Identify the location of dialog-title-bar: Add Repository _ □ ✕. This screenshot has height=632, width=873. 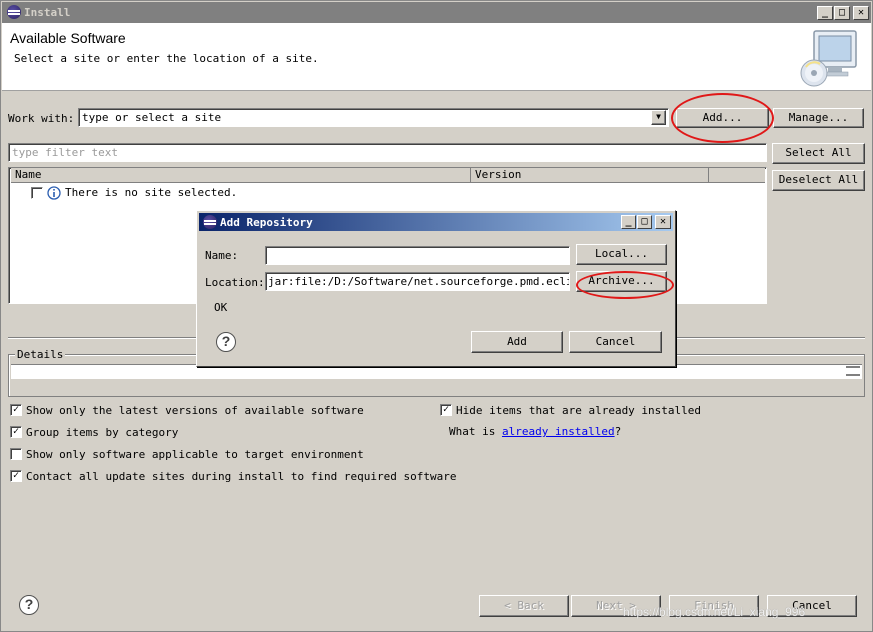
(436, 222).